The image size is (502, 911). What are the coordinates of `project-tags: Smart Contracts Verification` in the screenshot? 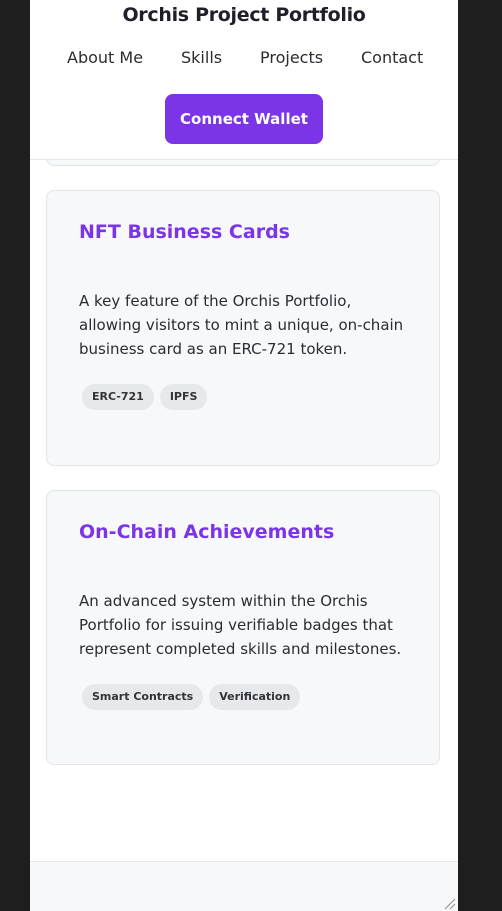 It's located at (194, 697).